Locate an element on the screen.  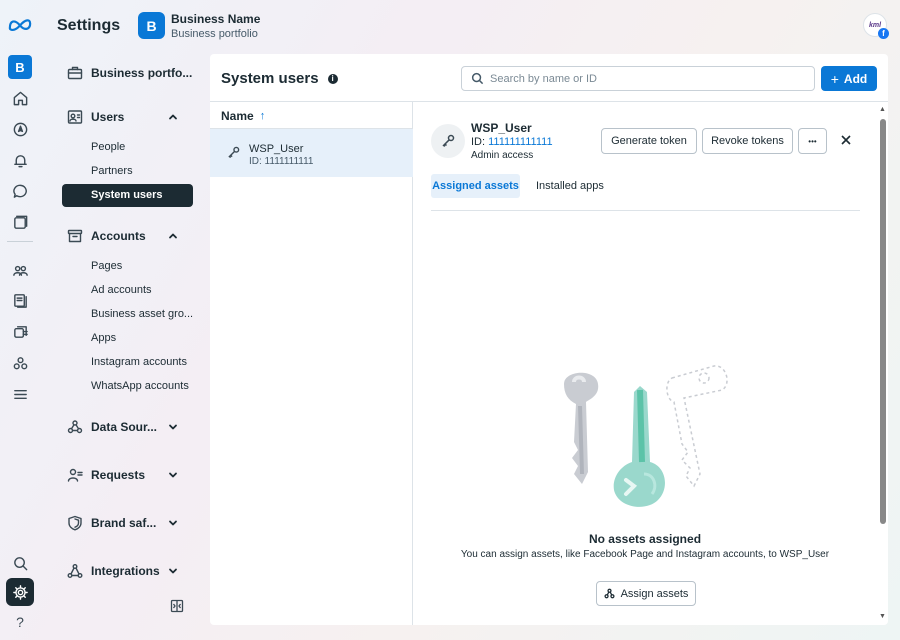
detail-id-prefix: ID: is located at coordinates (480, 142).